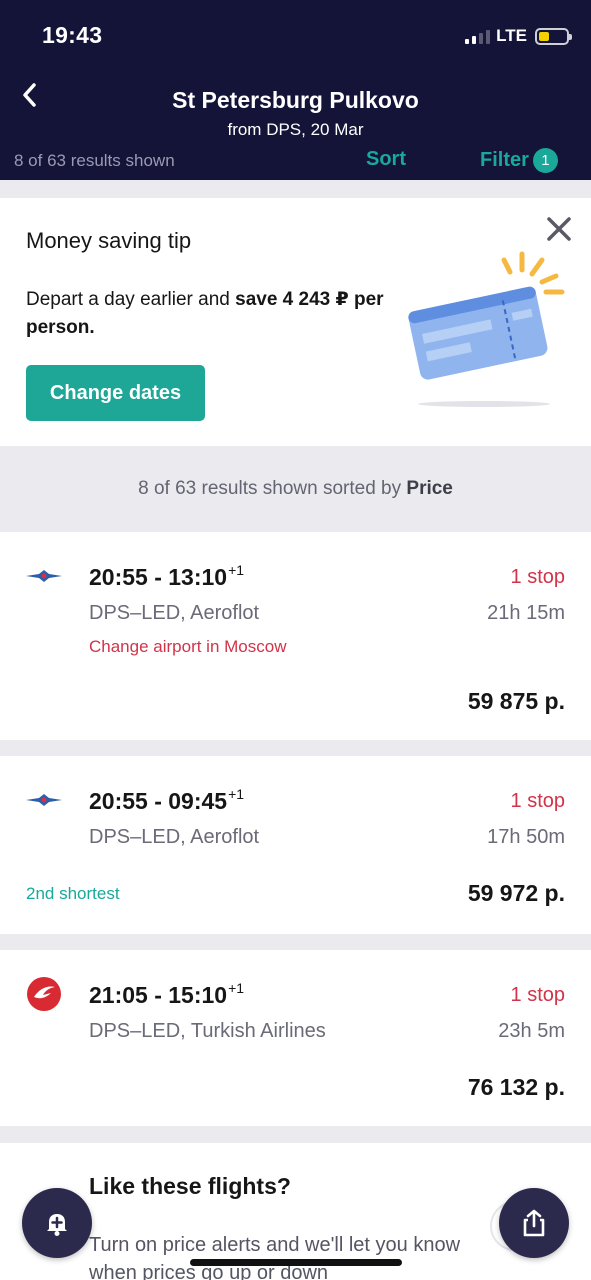  Describe the element at coordinates (386, 159) in the screenshot. I see `sort-button: Sort` at that location.